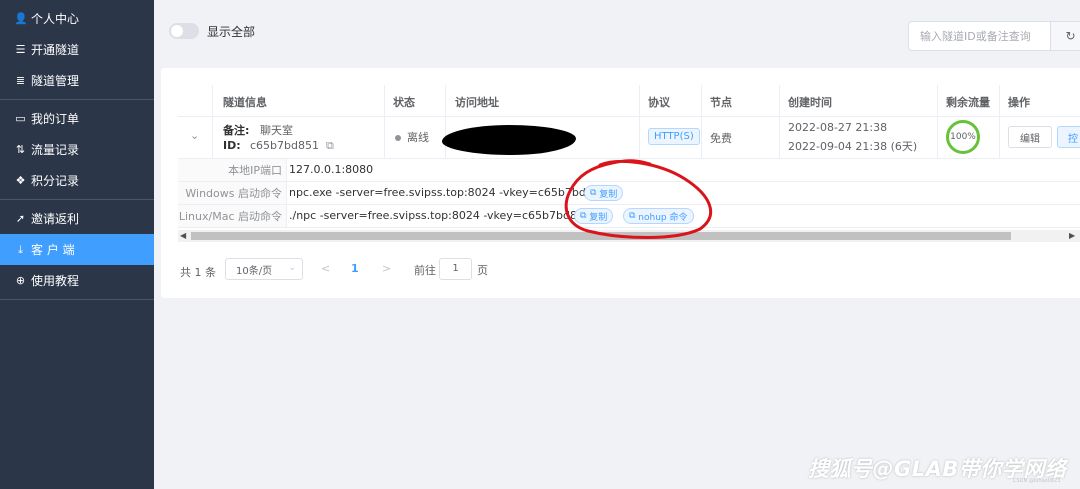 This screenshot has width=1080, height=489. I want to click on page-size-select: 10条/页 ⌄, so click(264, 269).